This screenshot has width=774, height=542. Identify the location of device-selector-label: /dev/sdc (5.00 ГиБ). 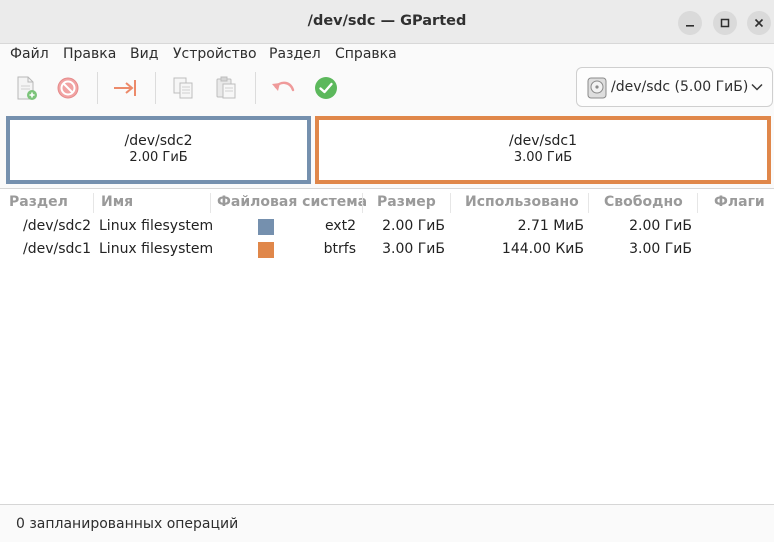
(680, 87).